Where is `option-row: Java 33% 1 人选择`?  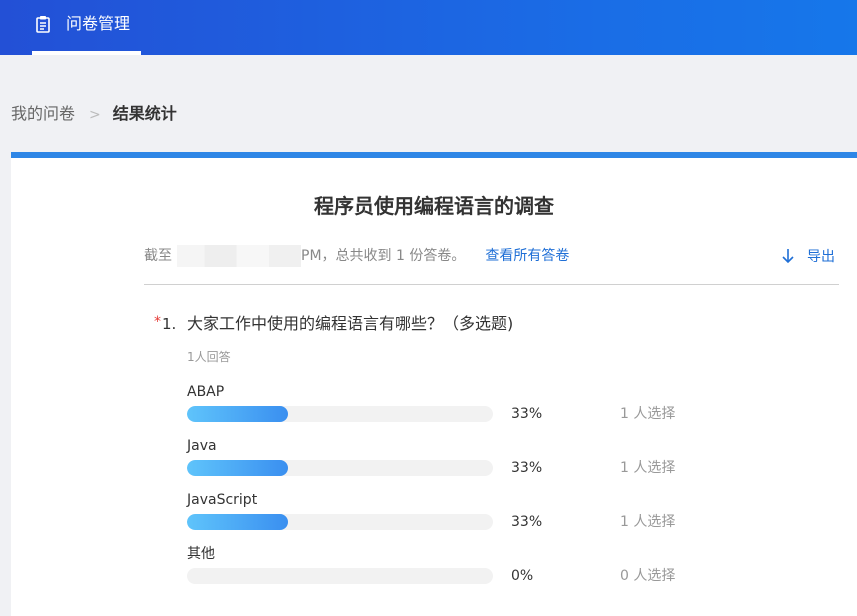 option-row: Java 33% 1 人选择 is located at coordinates (447, 459).